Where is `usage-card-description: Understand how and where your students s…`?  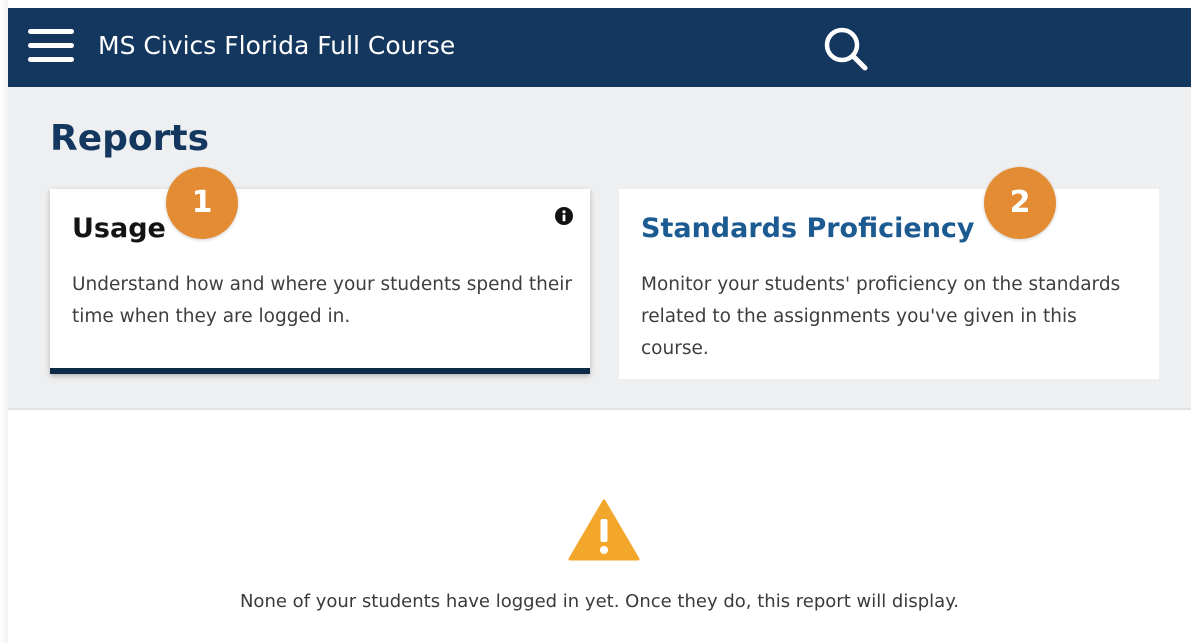
usage-card-description: Understand how and where your students s… is located at coordinates (322, 300).